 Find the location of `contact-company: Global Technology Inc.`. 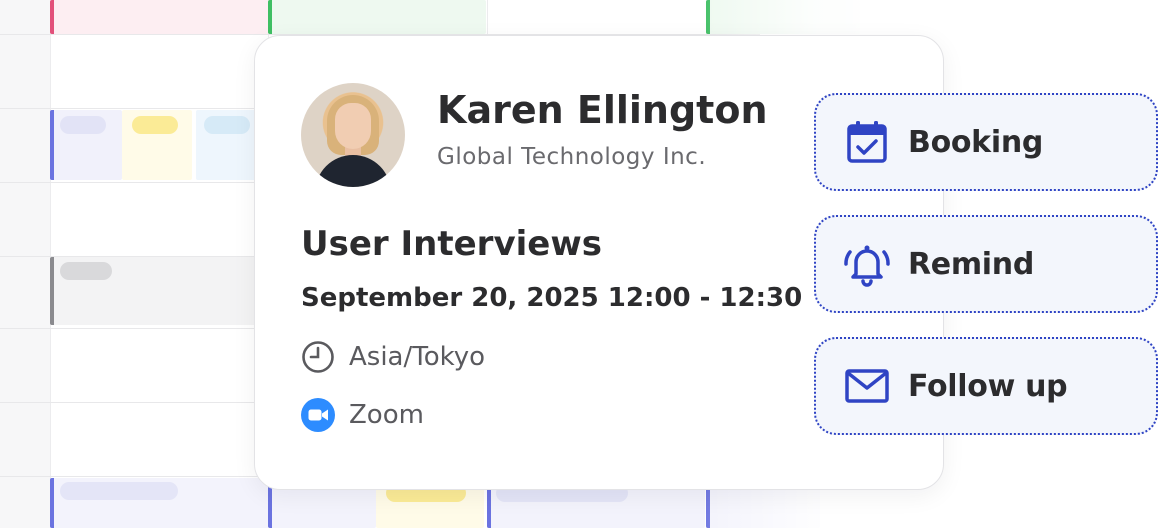

contact-company: Global Technology Inc. is located at coordinates (572, 157).